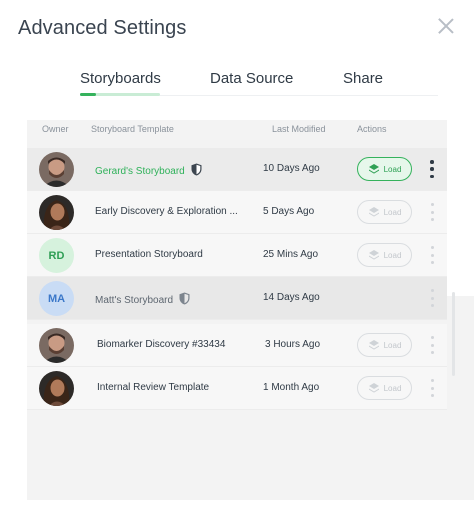 The height and width of the screenshot is (530, 474). Describe the element at coordinates (237, 169) in the screenshot. I see `table-row: Gerard's Storyboard 10 Days Ago Load` at that location.